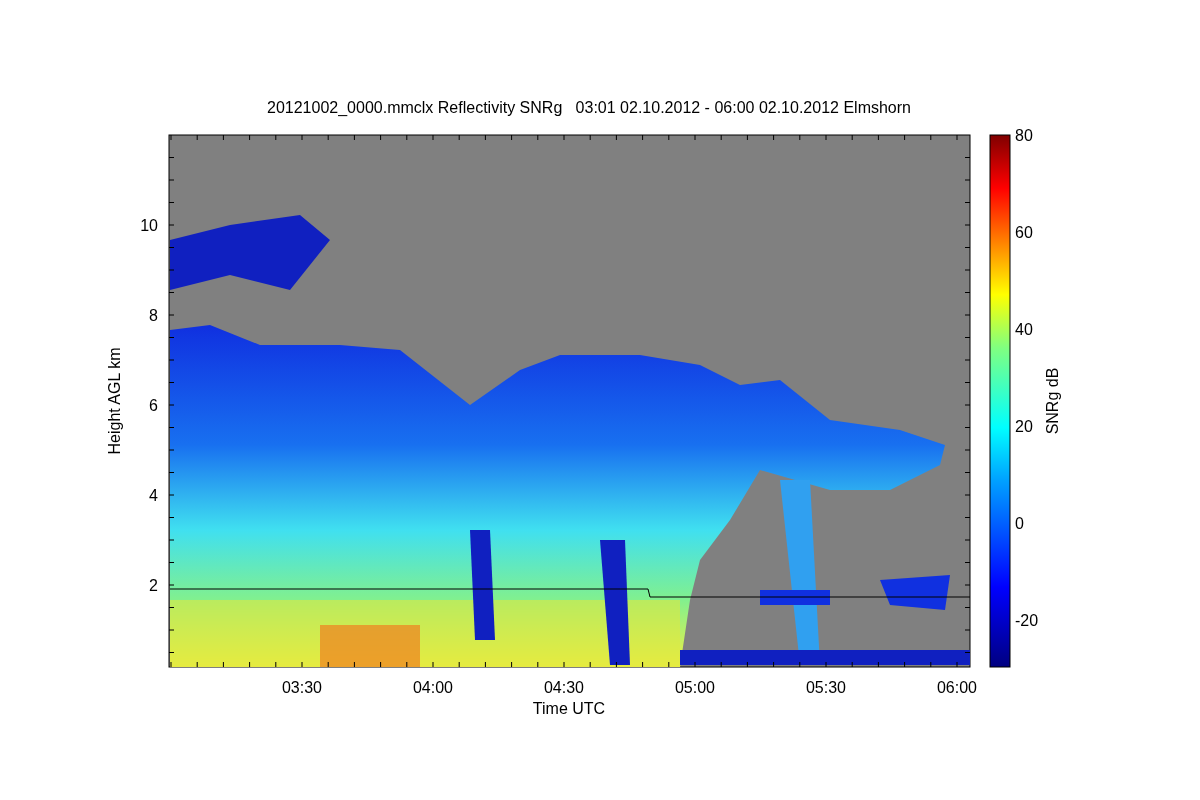  What do you see at coordinates (695, 687) in the screenshot?
I see `x-tick-label: 05:00` at bounding box center [695, 687].